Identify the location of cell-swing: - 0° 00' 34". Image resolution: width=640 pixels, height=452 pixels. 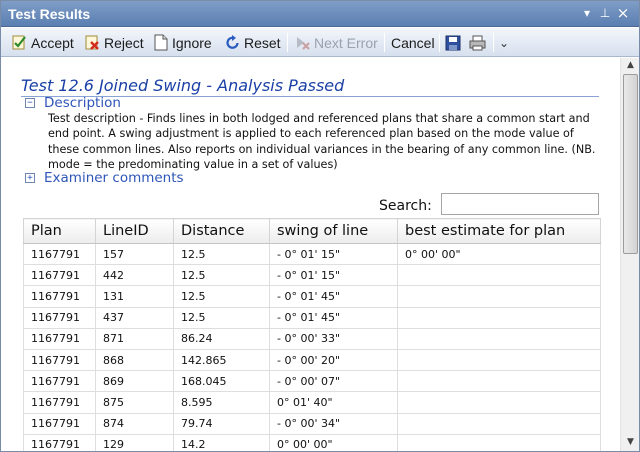
(333, 423).